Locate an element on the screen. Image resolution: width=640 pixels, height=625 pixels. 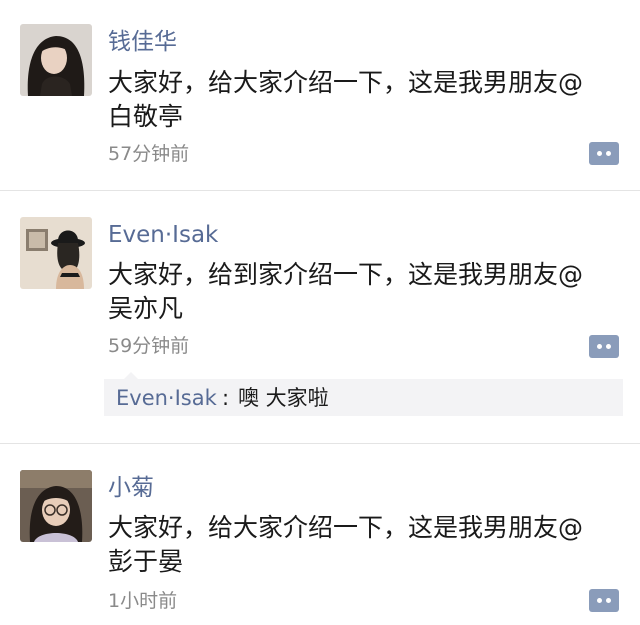
post-content: 大家好，给到家介绍一下，这是我男朋友@ 吴亦凡 is located at coordinates (360, 292).